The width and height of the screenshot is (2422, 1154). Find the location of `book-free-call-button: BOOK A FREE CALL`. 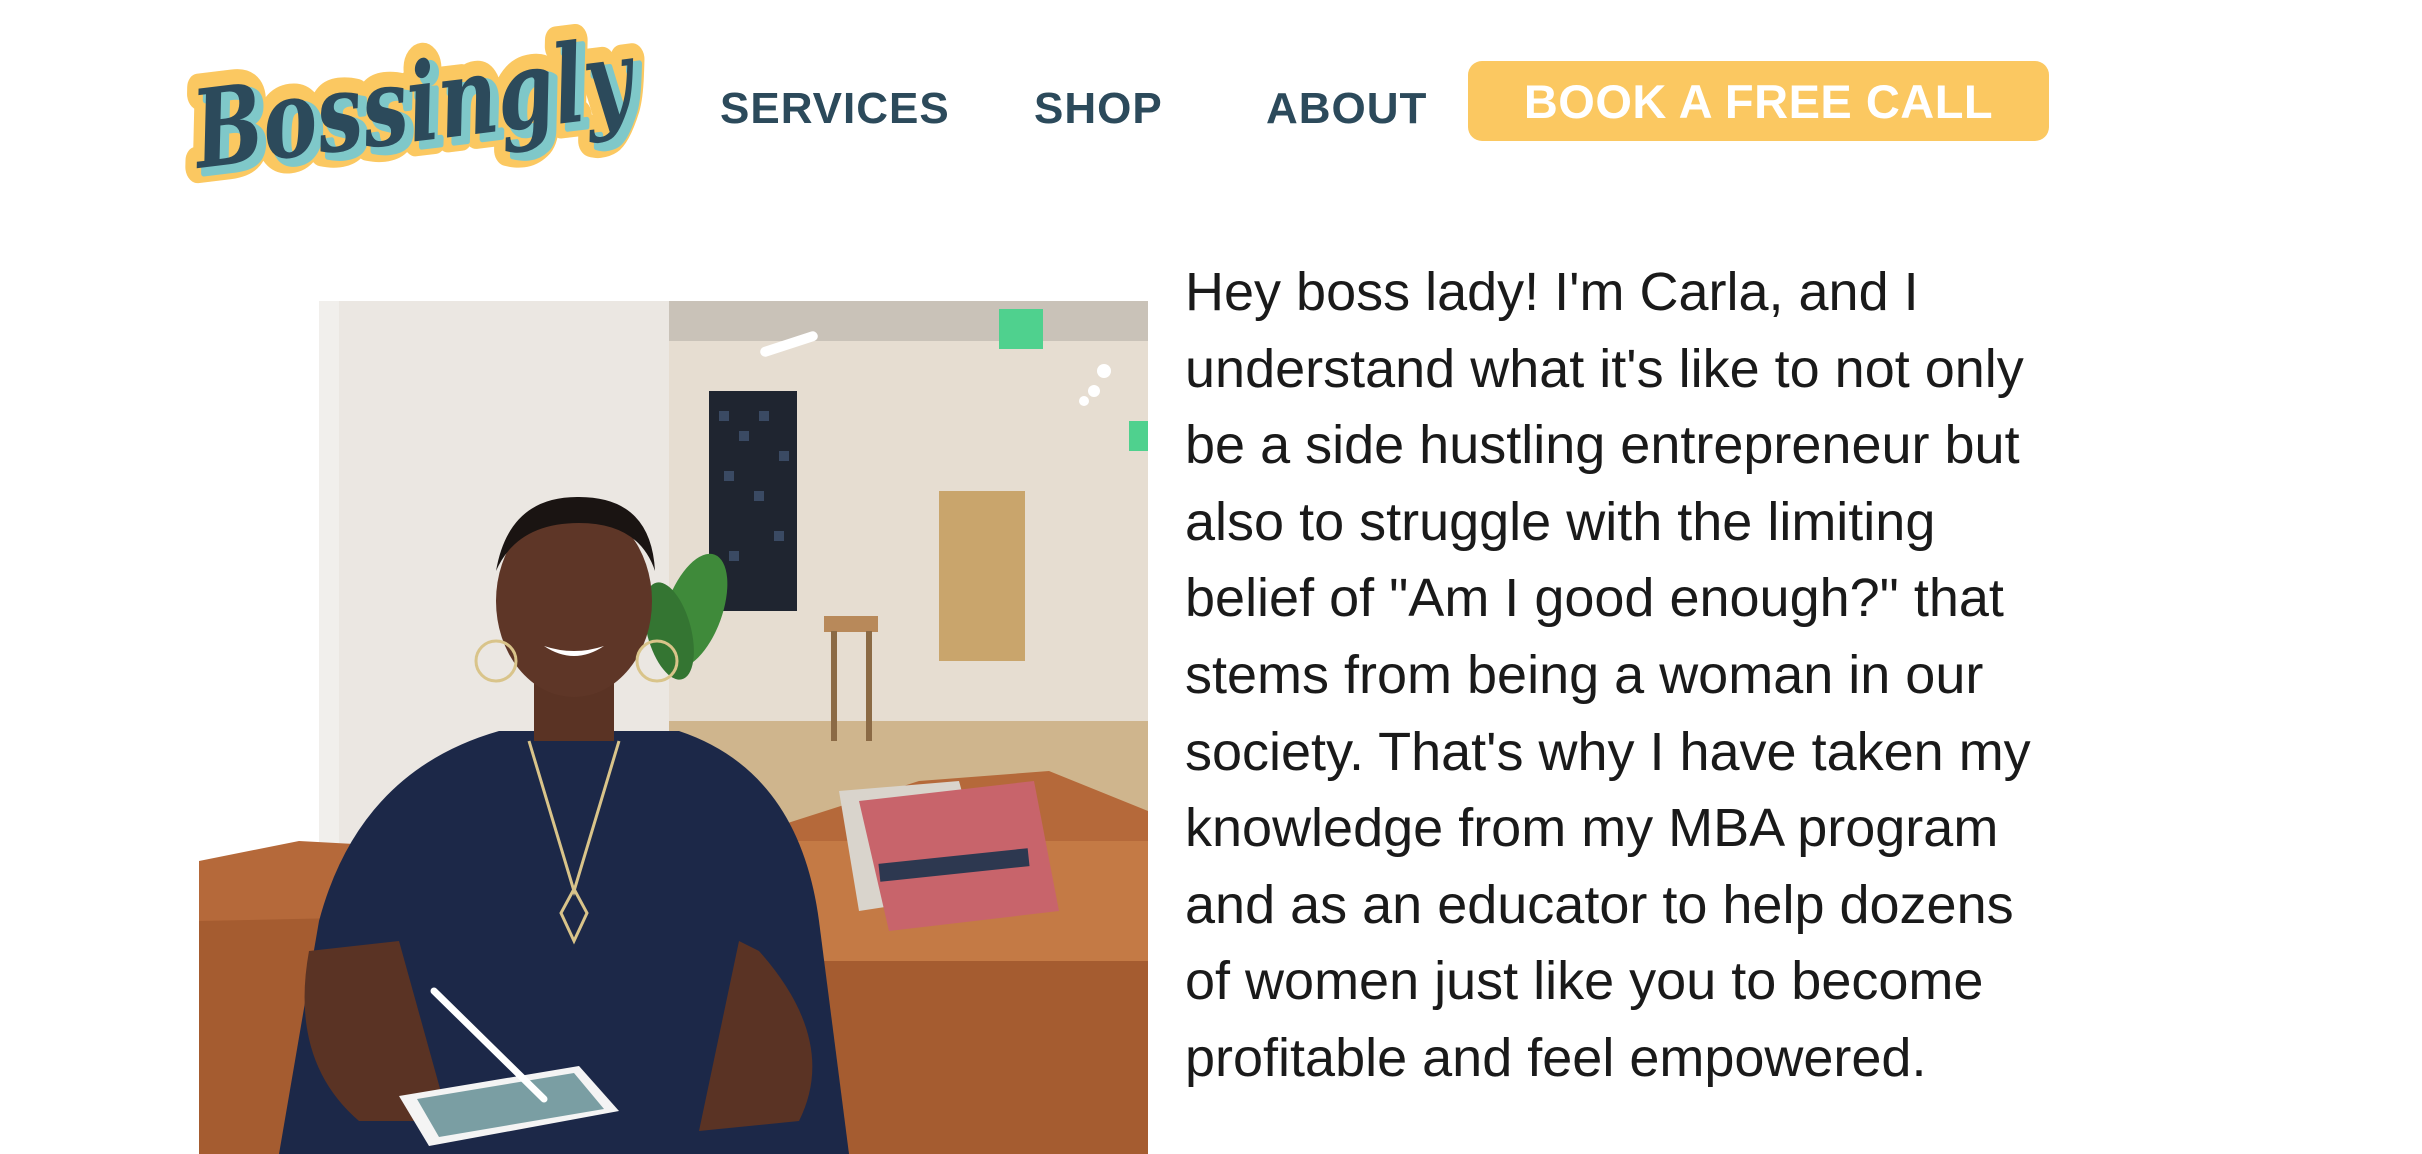

book-free-call-button: BOOK A FREE CALL is located at coordinates (1758, 101).